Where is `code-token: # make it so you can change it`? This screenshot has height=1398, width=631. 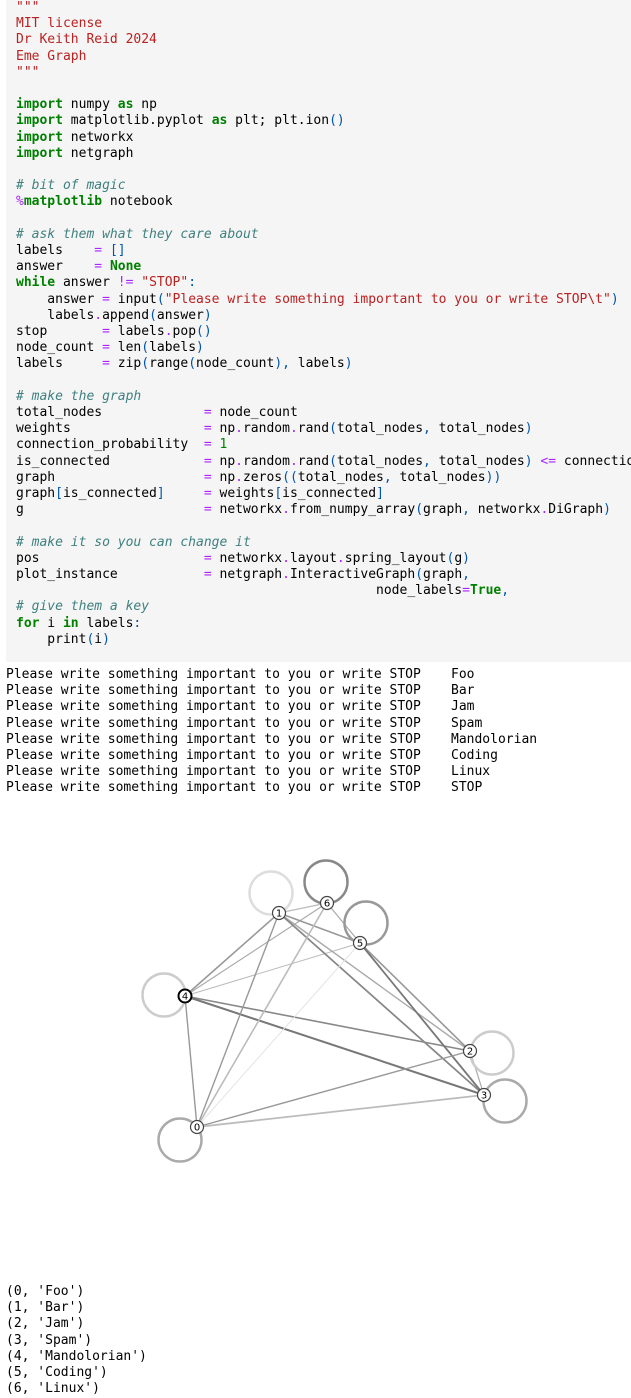 code-token: # make it so you can change it is located at coordinates (133, 542).